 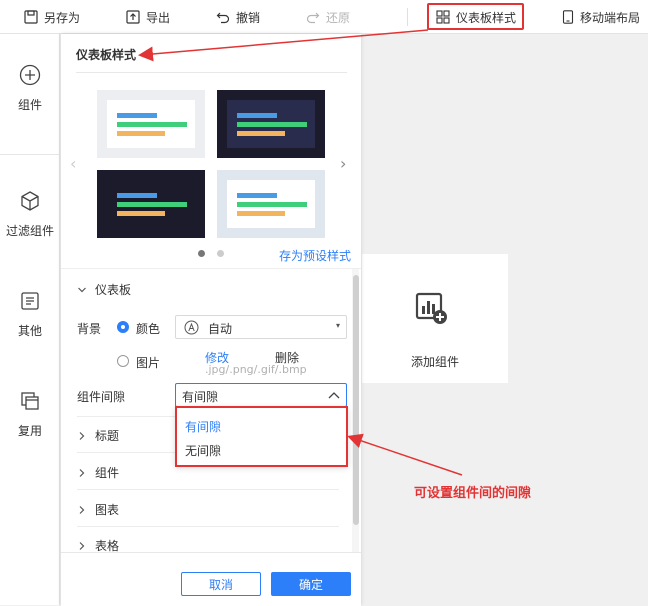 I want to click on undo-icon, so click(x=223, y=18).